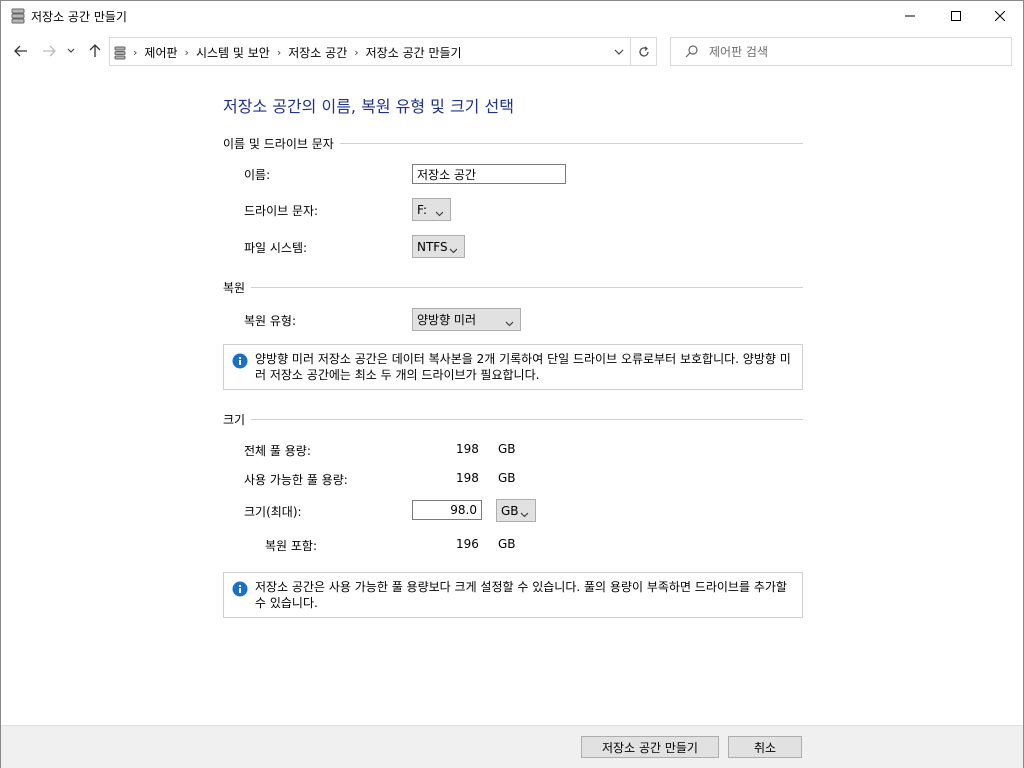  I want to click on section-header-name: 이름 및 드라이브 문자, so click(513, 143).